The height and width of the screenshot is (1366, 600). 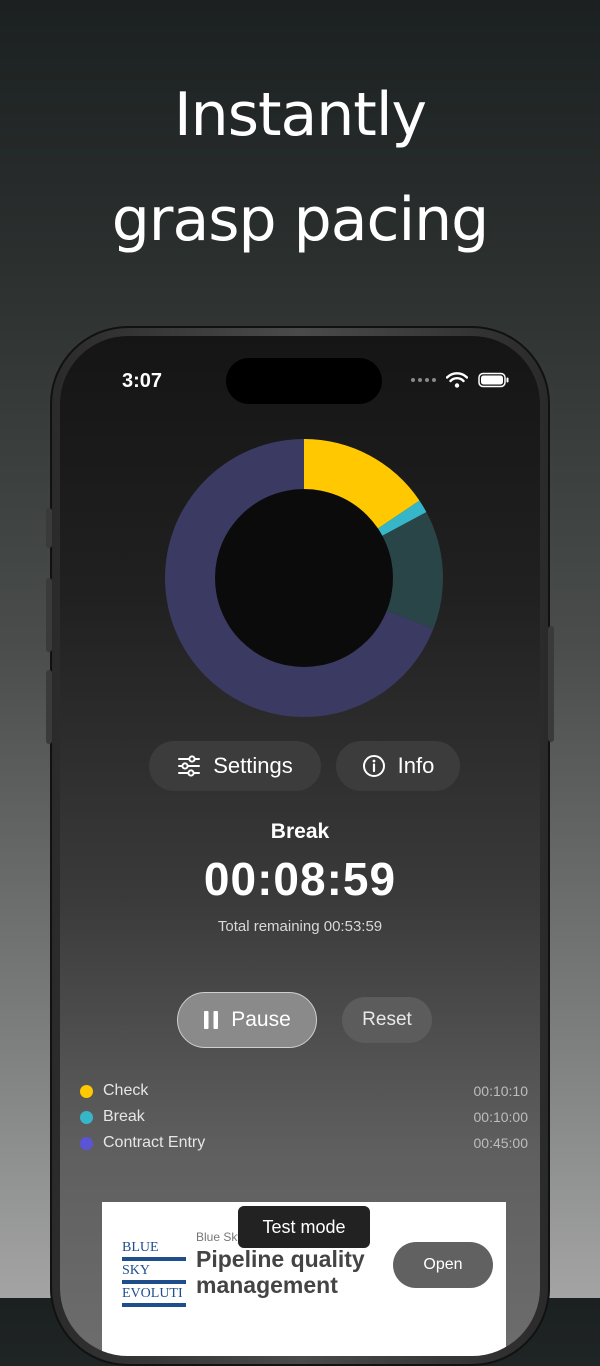 I want to click on legend-item: Check 00:10:10, so click(x=304, y=1091).